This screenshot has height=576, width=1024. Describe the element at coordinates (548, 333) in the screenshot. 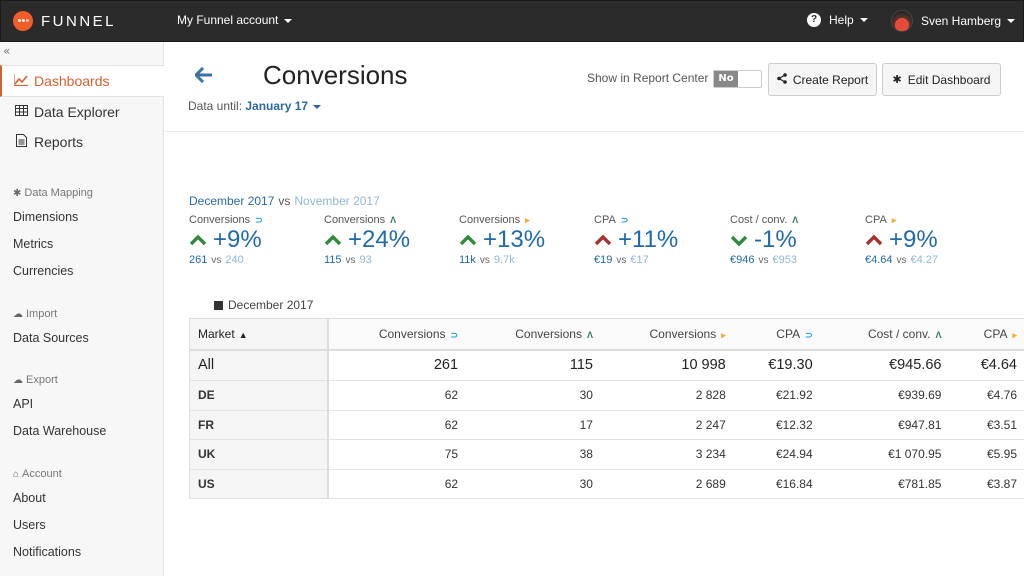

I see `column-header-label: Conversions` at that location.